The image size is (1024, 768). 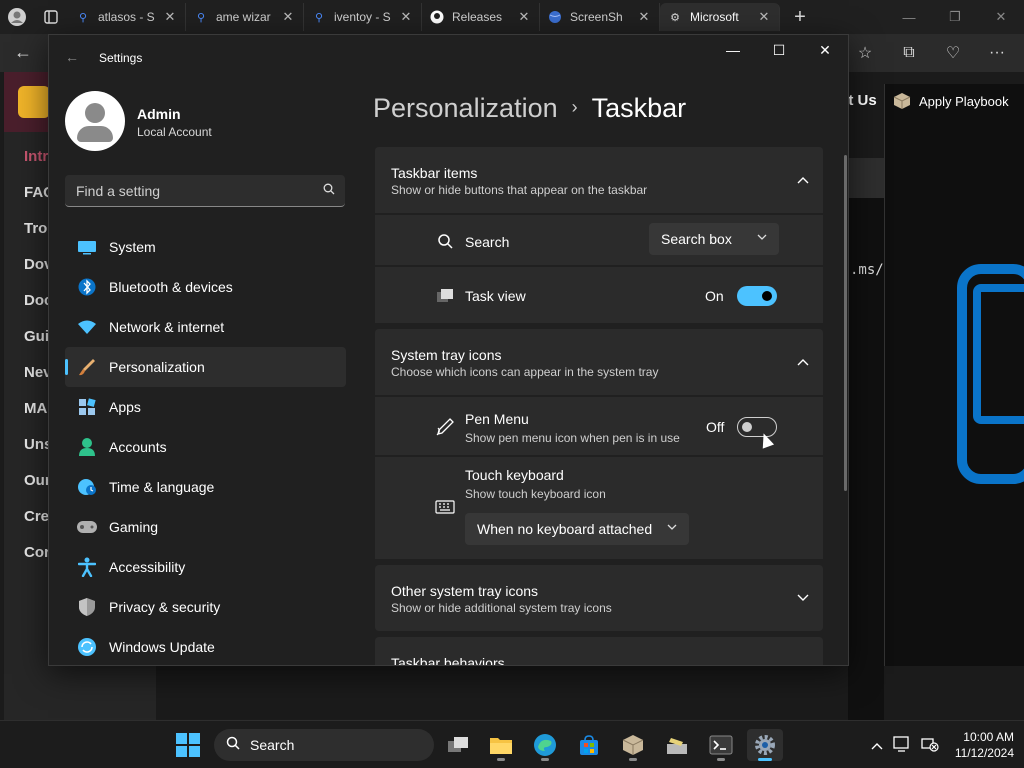 I want to click on browser-tab: ⚲ atlasos - S ✕, so click(x=127, y=17).